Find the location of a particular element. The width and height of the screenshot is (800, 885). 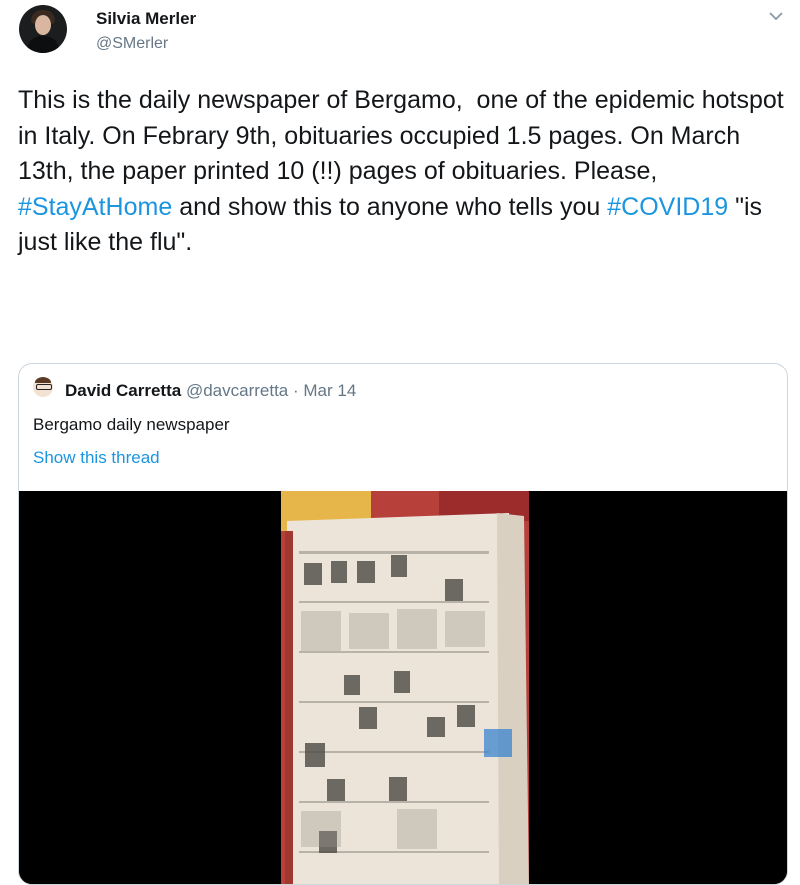

hashtag-covid19-link: #COVID19 is located at coordinates (667, 207).